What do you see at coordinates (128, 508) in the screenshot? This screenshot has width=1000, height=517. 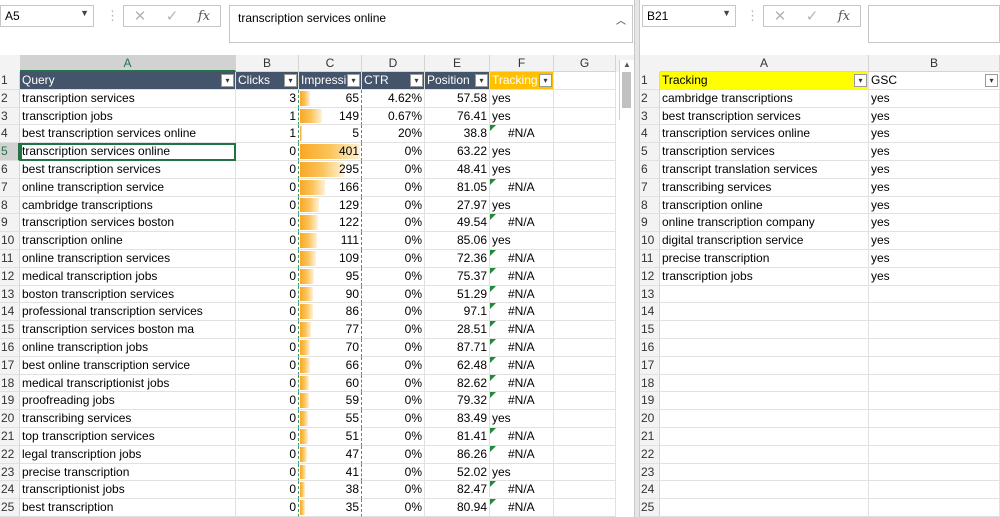 I see `query-cell: best transcription` at bounding box center [128, 508].